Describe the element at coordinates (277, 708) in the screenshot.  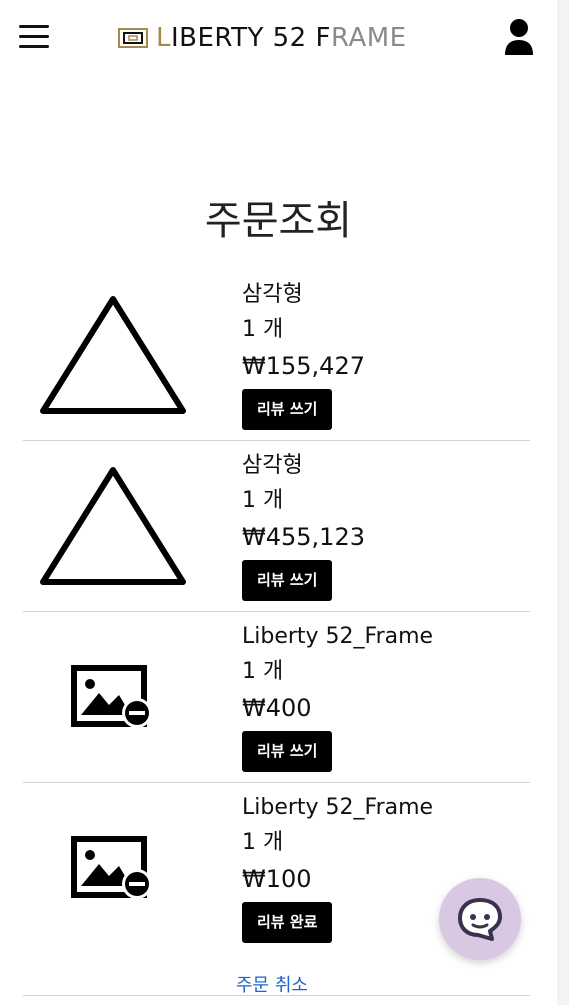
I see `product-price: ₩400` at that location.